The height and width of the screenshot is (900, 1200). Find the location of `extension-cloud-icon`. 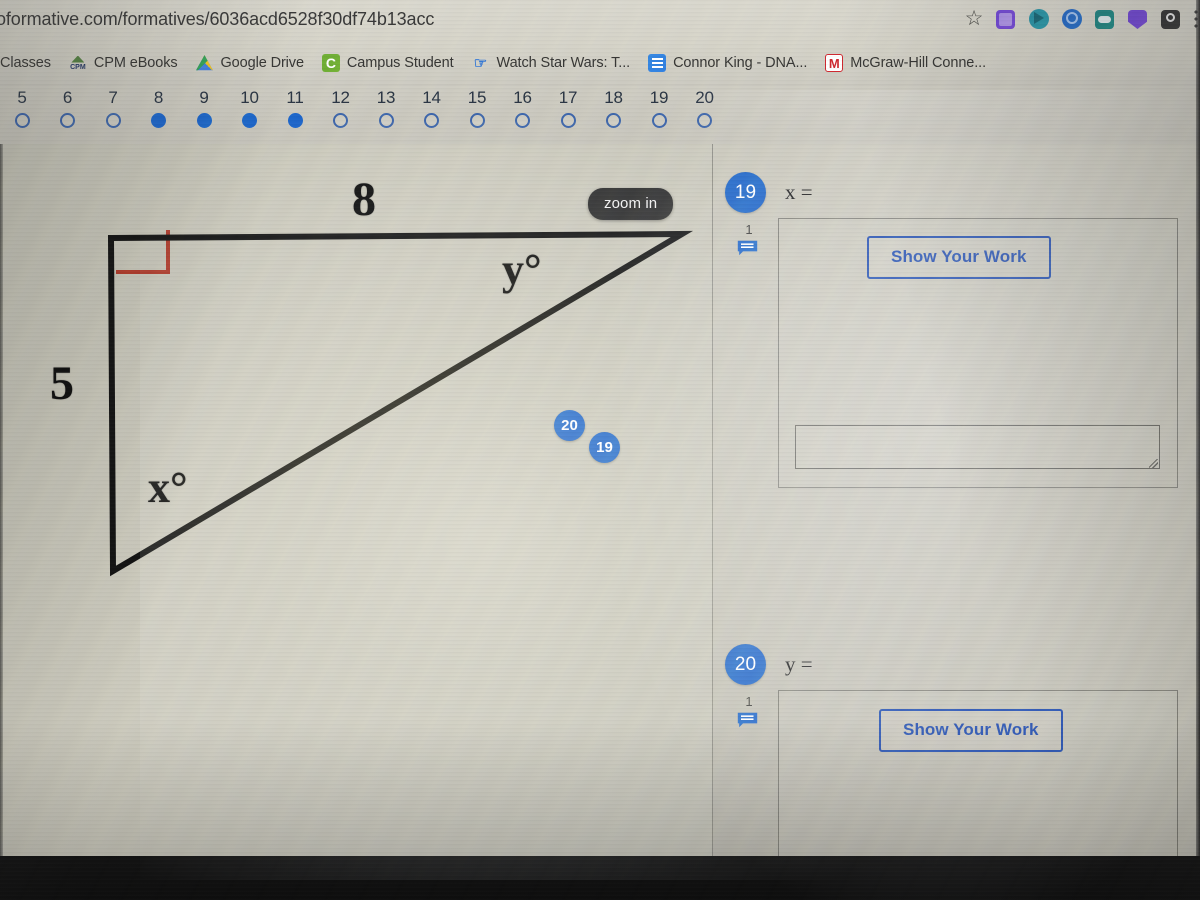

extension-cloud-icon is located at coordinates (1106, 19).